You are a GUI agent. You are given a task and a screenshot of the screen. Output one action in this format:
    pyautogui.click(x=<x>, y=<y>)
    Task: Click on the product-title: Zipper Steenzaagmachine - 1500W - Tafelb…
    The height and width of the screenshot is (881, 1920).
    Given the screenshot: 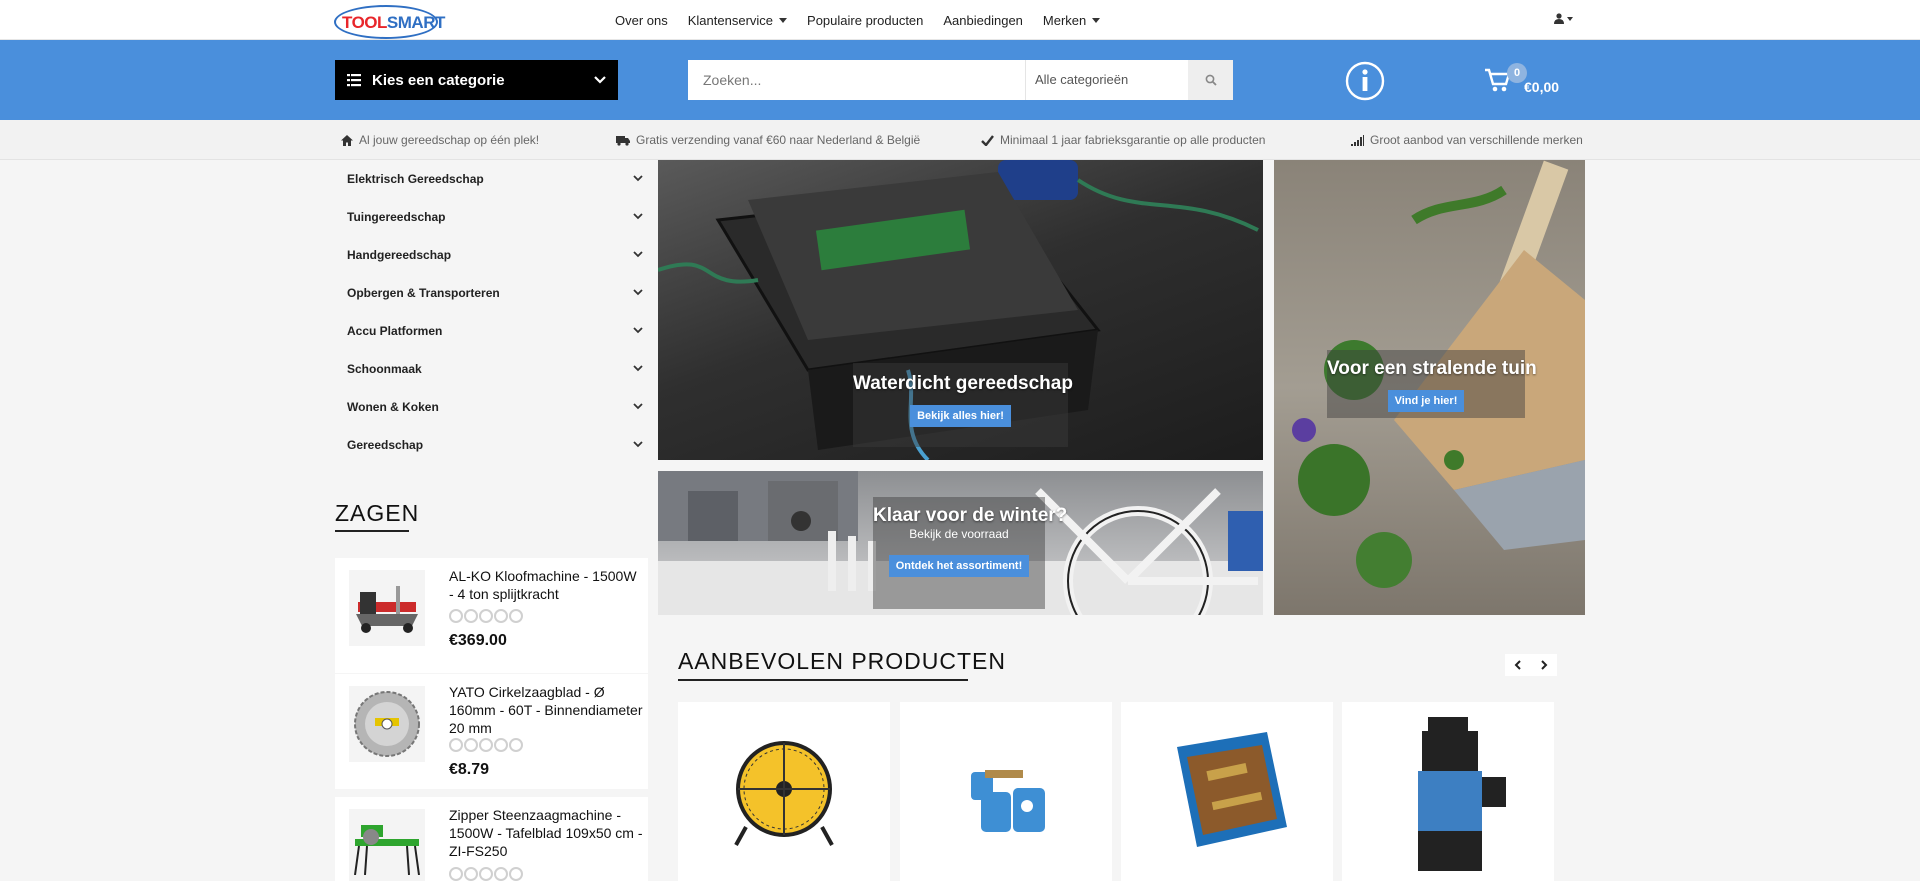 What is the action you would take?
    pyautogui.click(x=546, y=833)
    